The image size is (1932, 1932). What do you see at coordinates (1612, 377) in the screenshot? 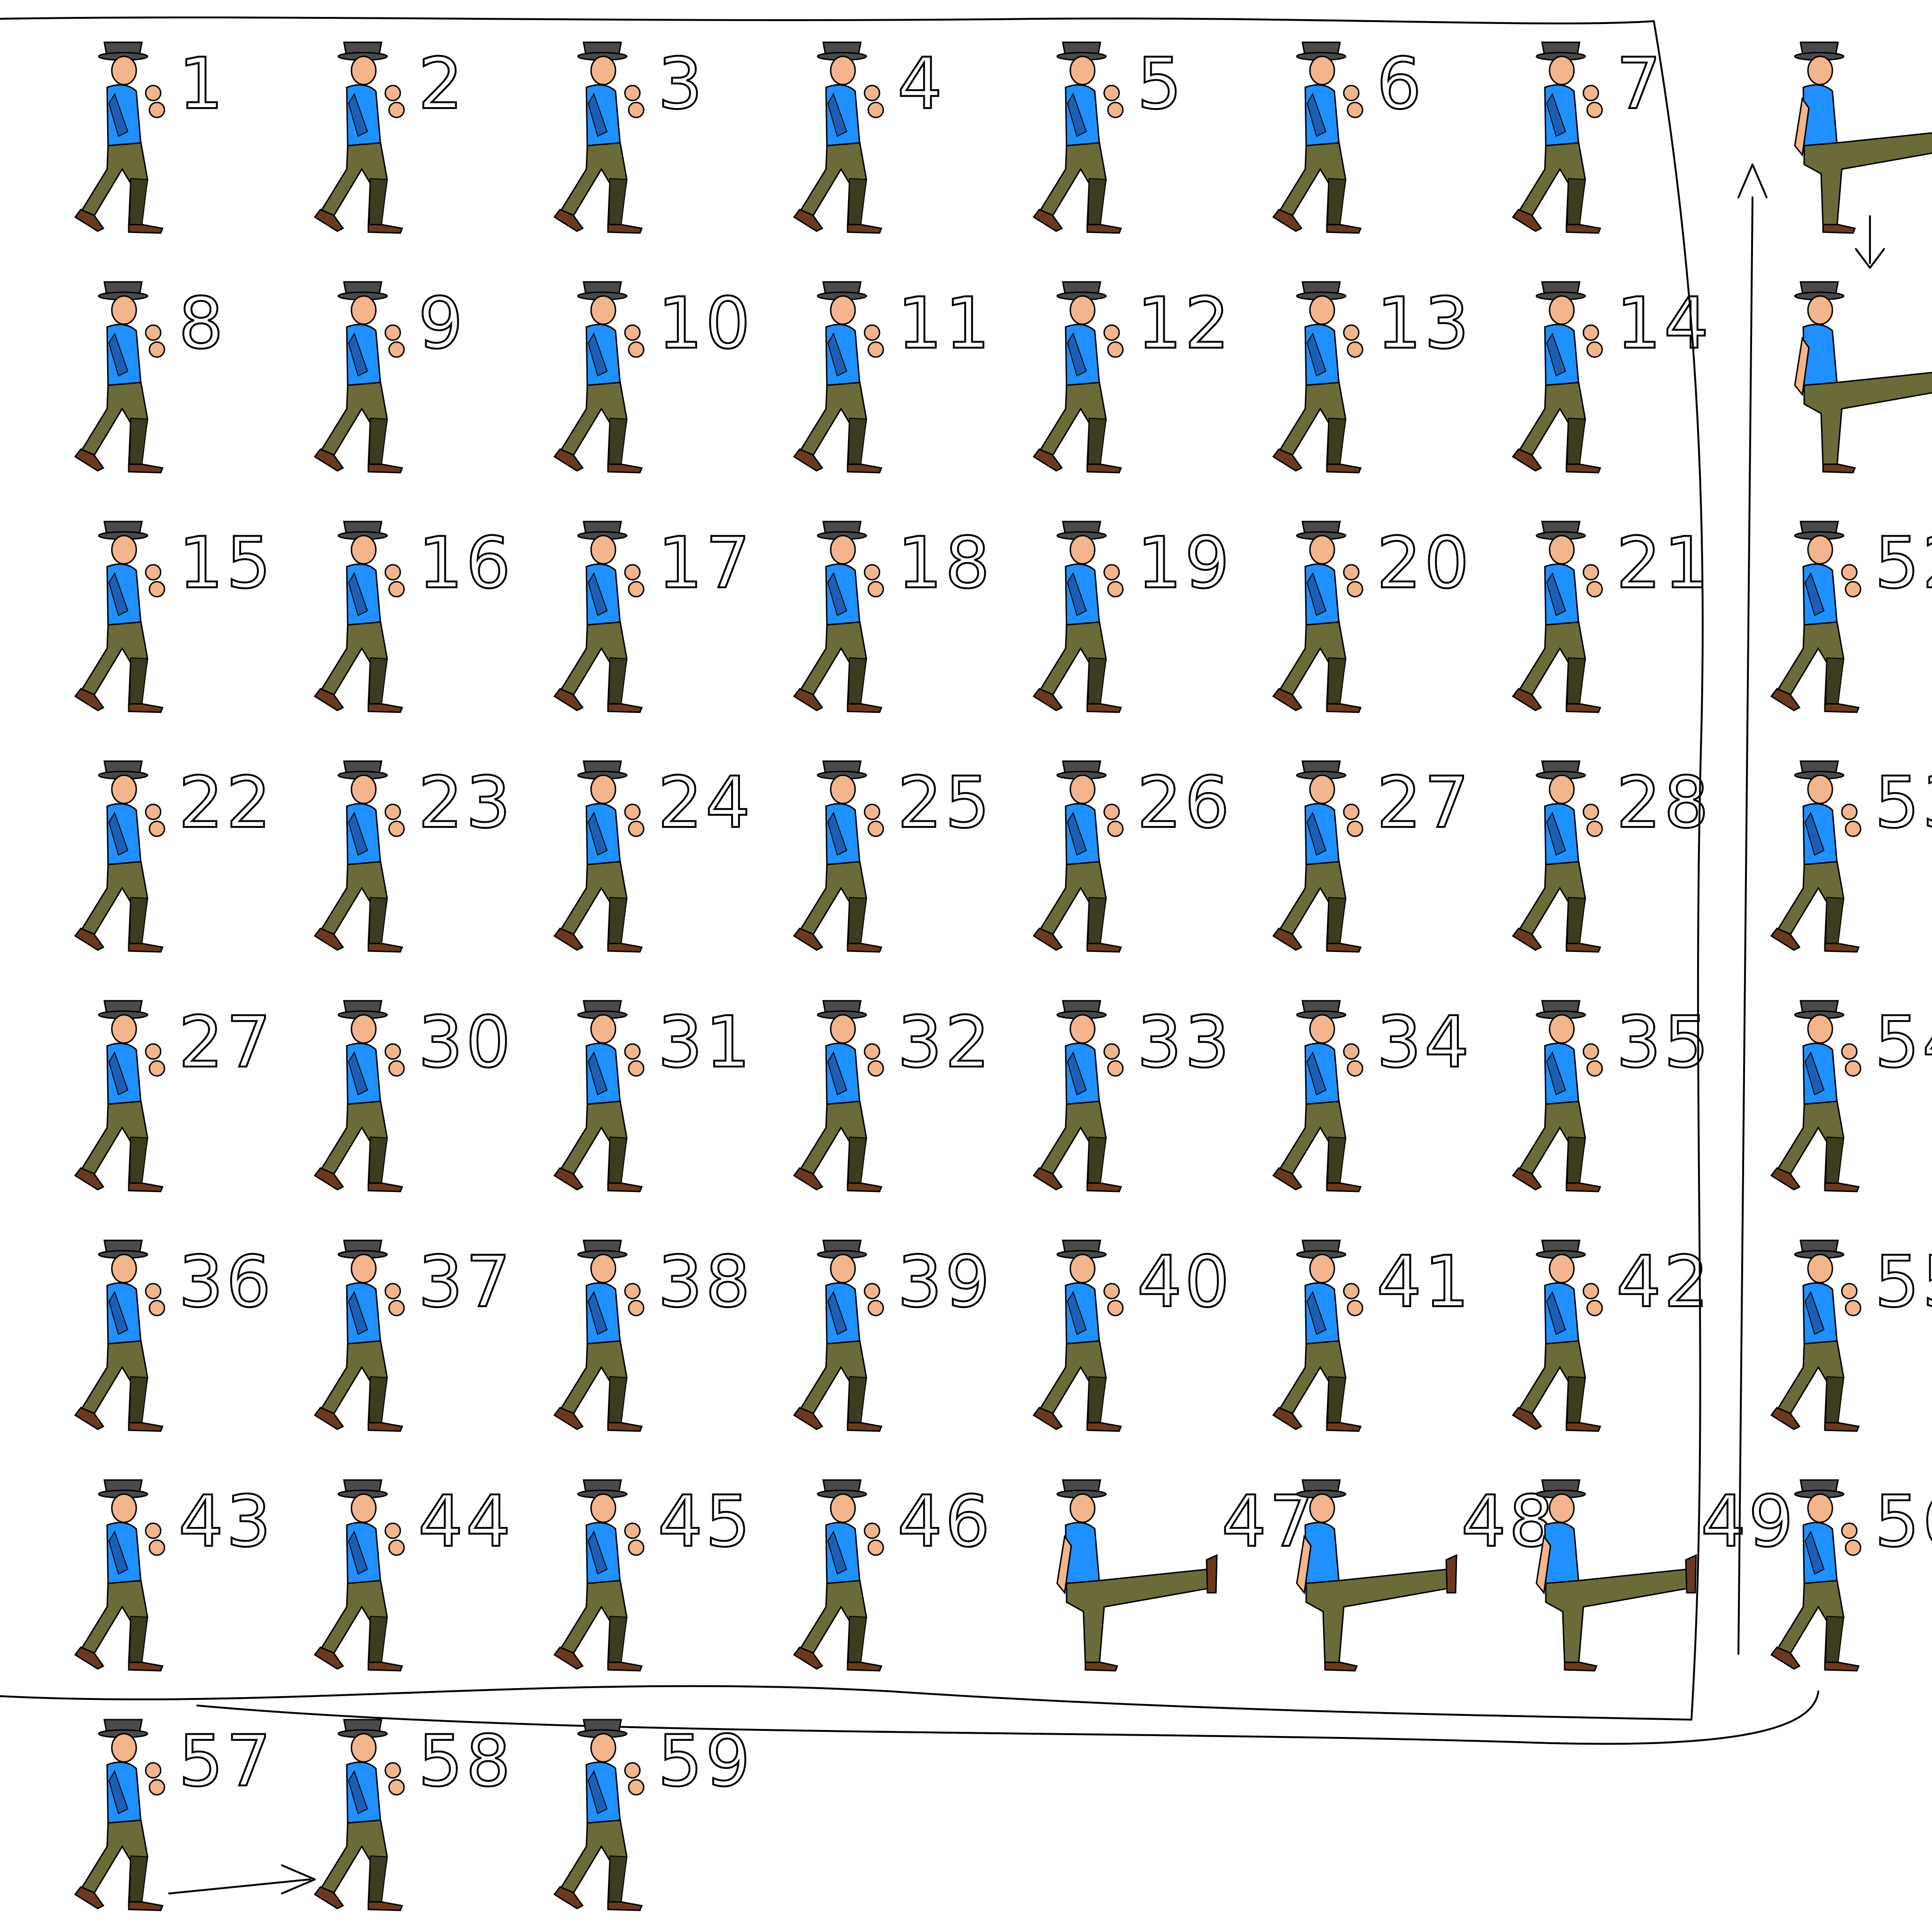
I see `sprite-frame: 14` at bounding box center [1612, 377].